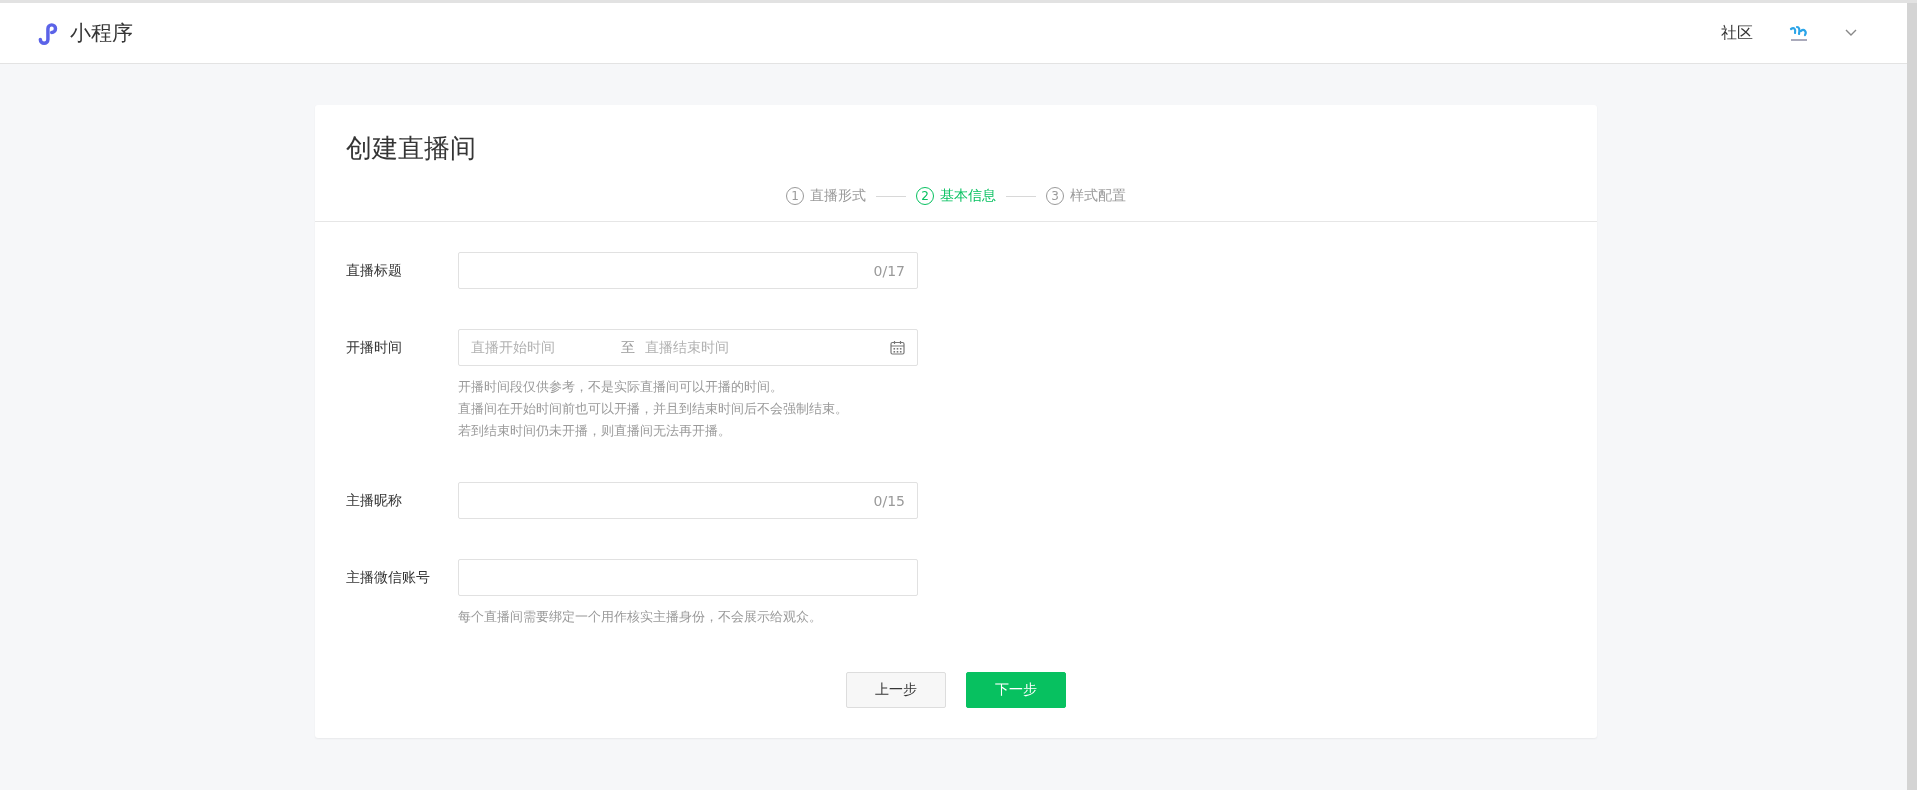  Describe the element at coordinates (374, 500) in the screenshot. I see `field-label: 主播昵称` at that location.